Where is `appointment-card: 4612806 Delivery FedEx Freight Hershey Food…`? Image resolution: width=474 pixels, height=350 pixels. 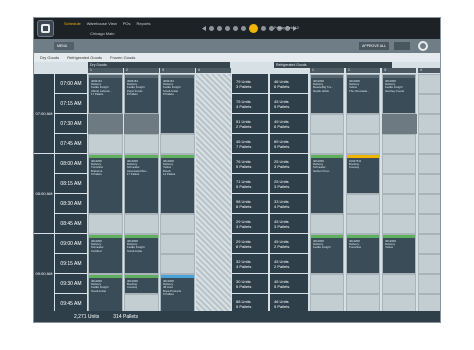
appointment-card: 4612806 Delivery FedEx Freight Hershey Food… is located at coordinates (399, 94).